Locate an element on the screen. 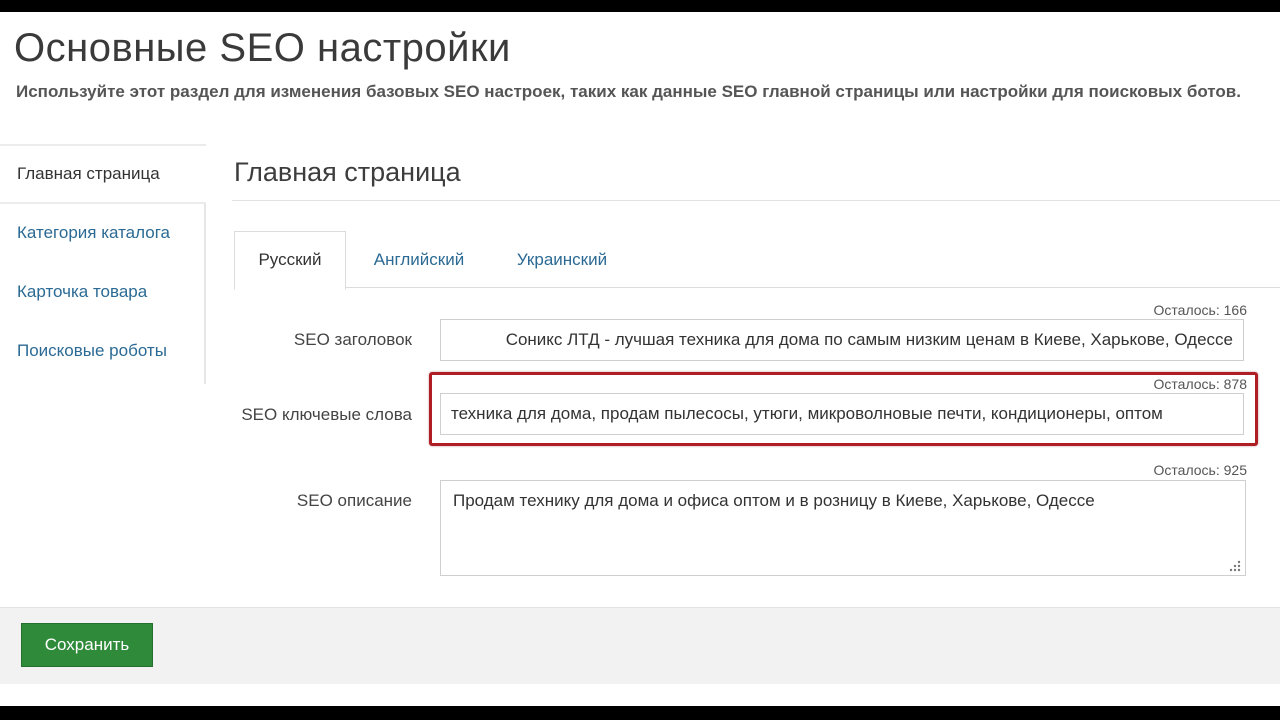 This screenshot has width=1280, height=720. tab-ukrainian: Украинский is located at coordinates (562, 259).